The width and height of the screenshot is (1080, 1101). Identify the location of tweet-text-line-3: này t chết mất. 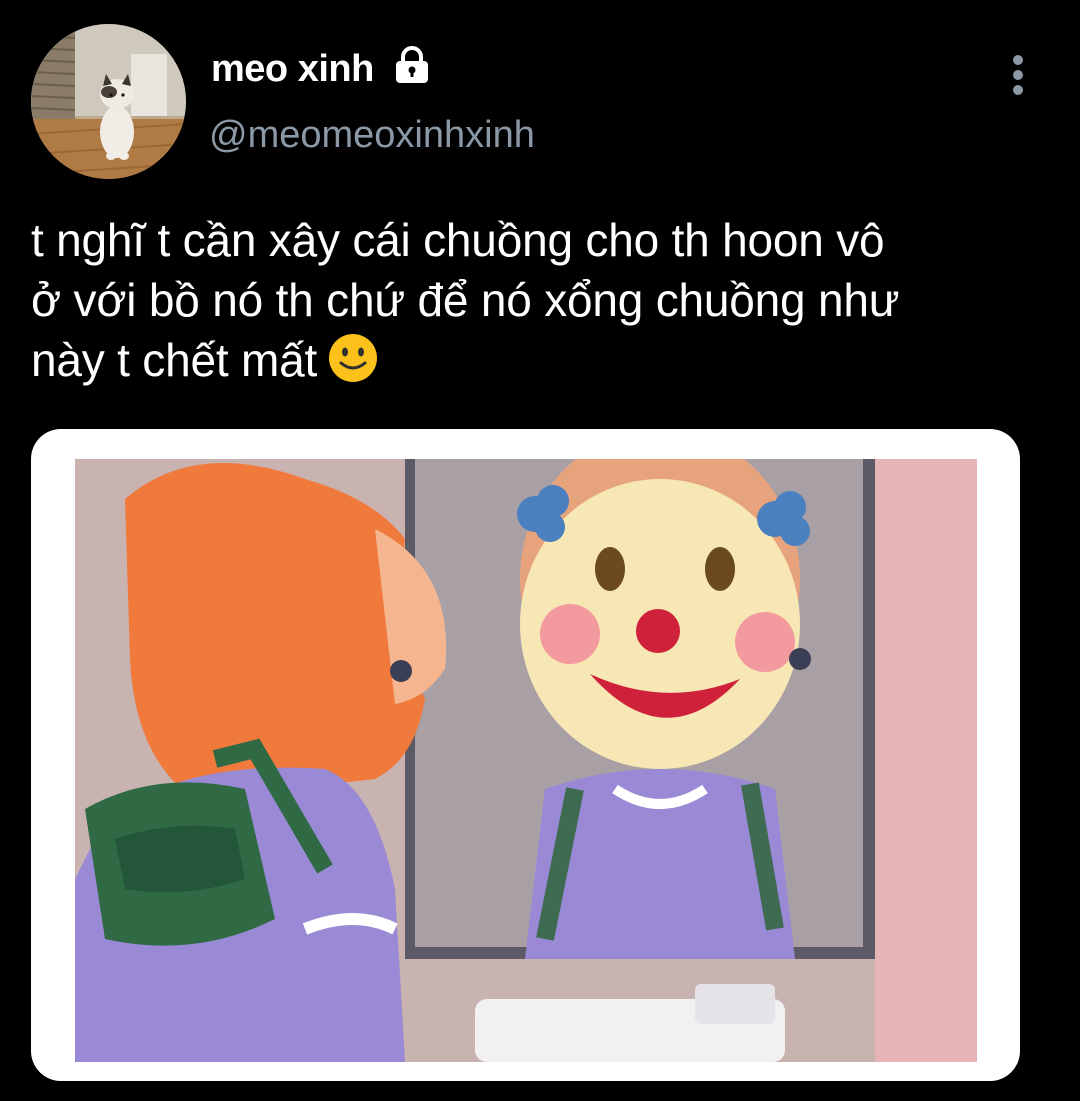
(546, 360).